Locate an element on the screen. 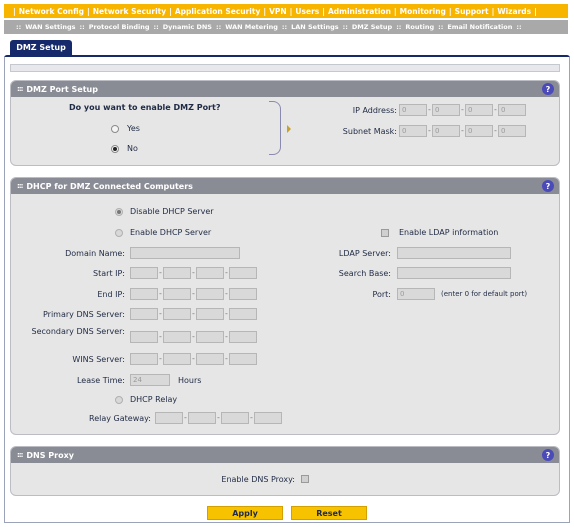 This screenshot has width=574, height=527. end-ip-label: End IP: is located at coordinates (111, 294).